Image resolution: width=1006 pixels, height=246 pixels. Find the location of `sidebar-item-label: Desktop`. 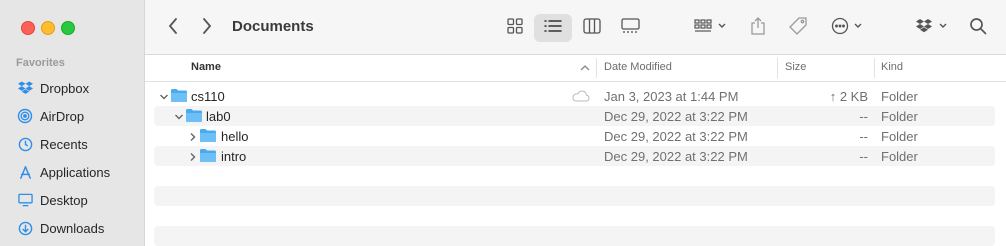

sidebar-item-label: Desktop is located at coordinates (64, 200).